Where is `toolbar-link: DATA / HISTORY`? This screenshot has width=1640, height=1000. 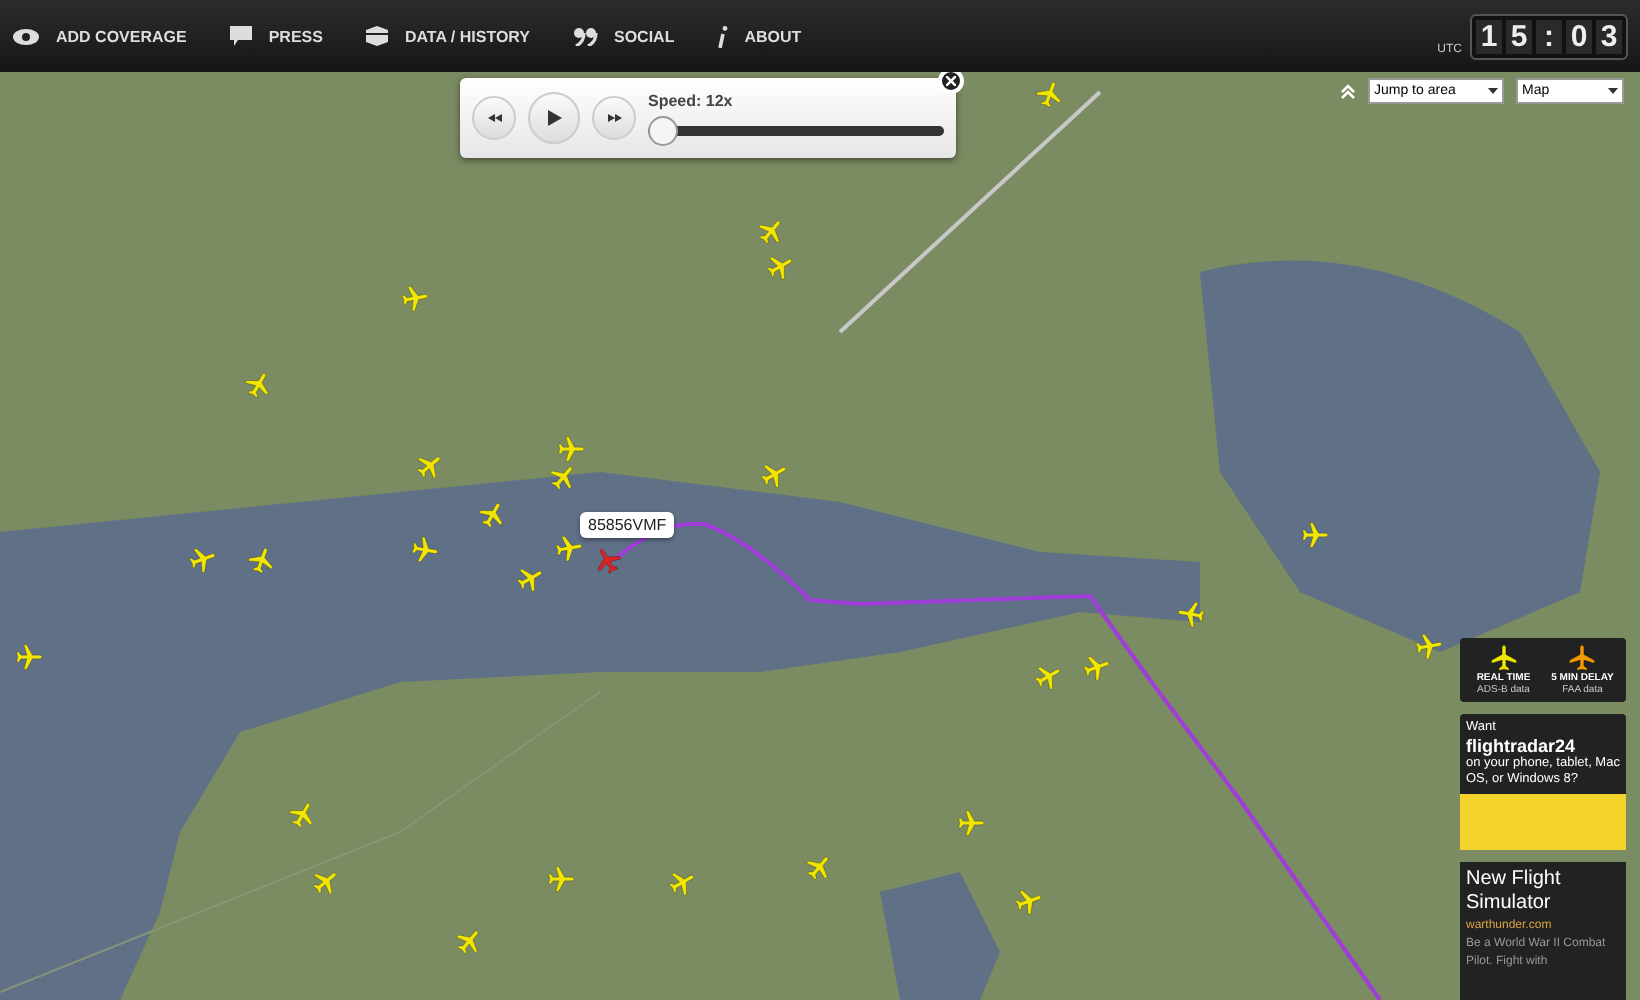
toolbar-link: DATA / HISTORY is located at coordinates (448, 36).